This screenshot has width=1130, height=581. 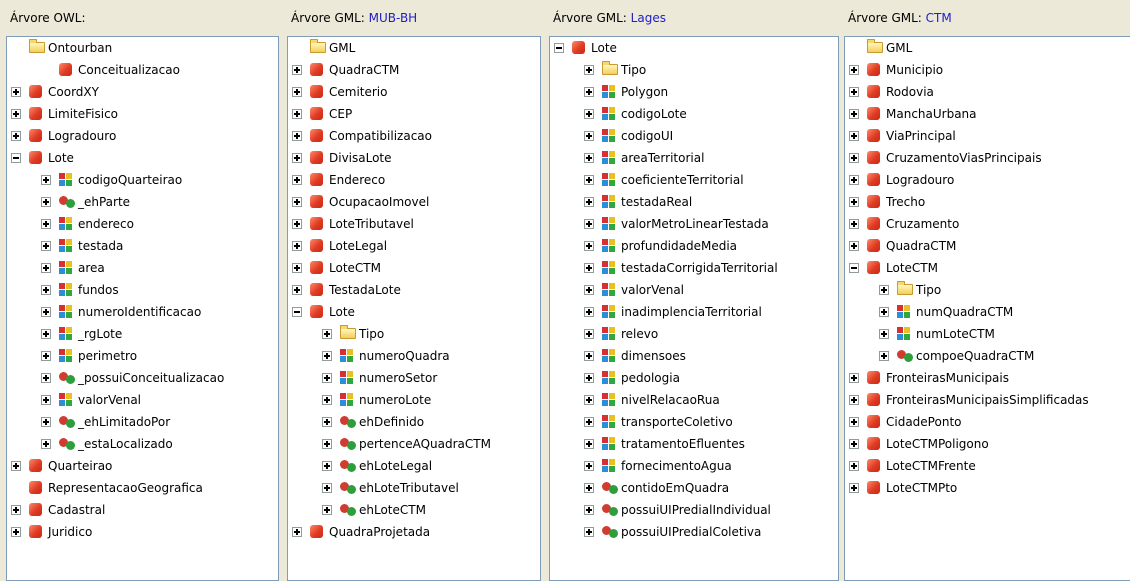 I want to click on tree-item-eh-lote-ctm: ehLoteCTM, so click(x=414, y=510).